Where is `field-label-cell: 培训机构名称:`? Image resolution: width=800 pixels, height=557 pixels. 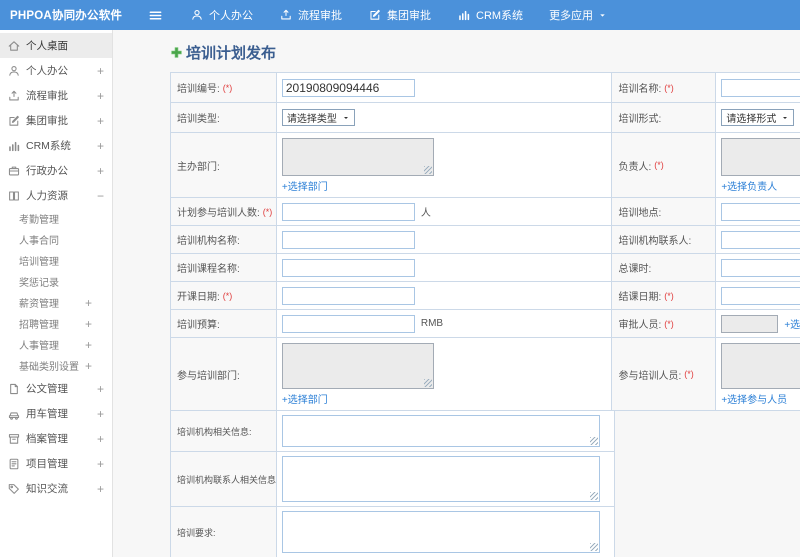
field-label-cell: 培训机构名称: is located at coordinates (224, 240).